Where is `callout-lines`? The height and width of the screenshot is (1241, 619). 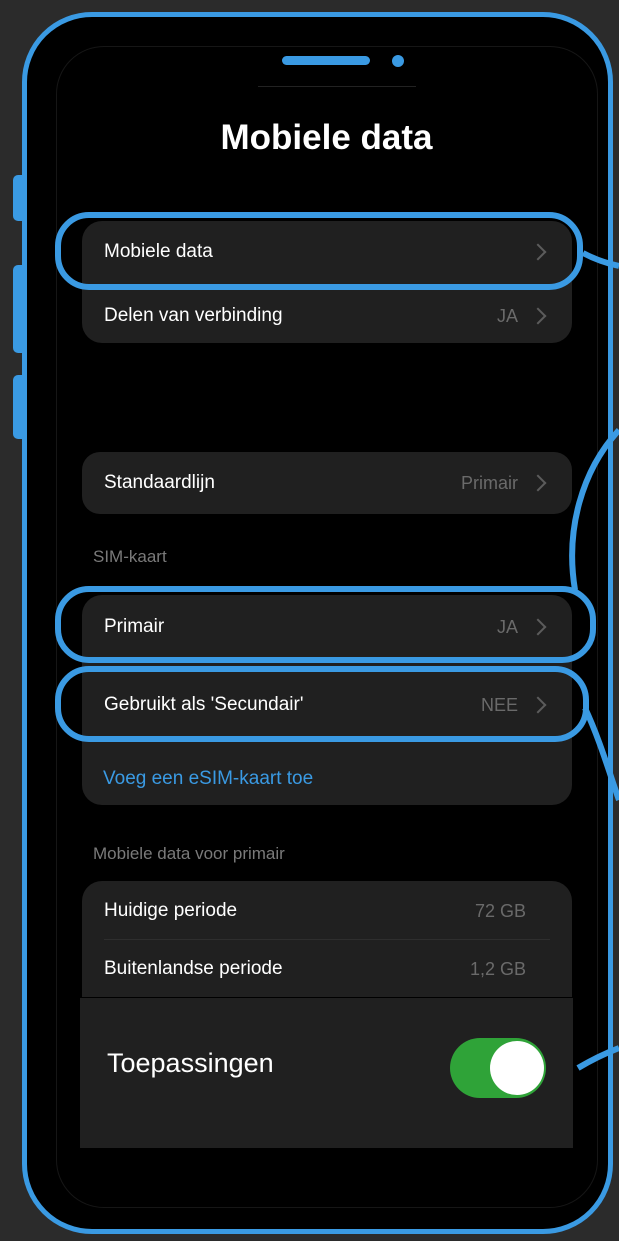
callout-lines is located at coordinates (594, 660).